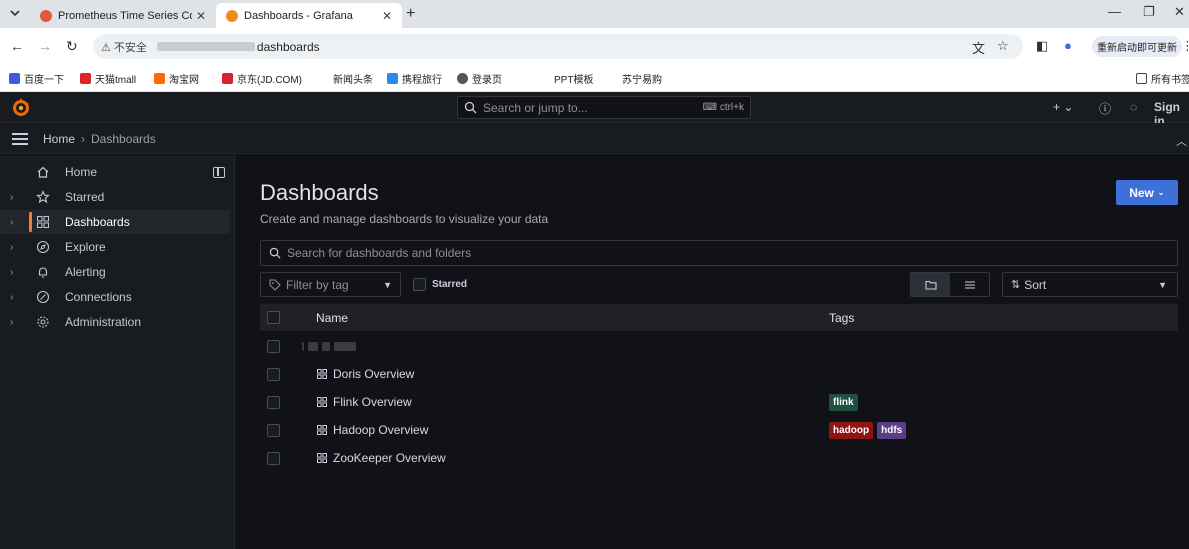 This screenshot has width=1189, height=549. I want to click on browser-tab-grafana: Dashboards - Grafana ✕, so click(309, 15).